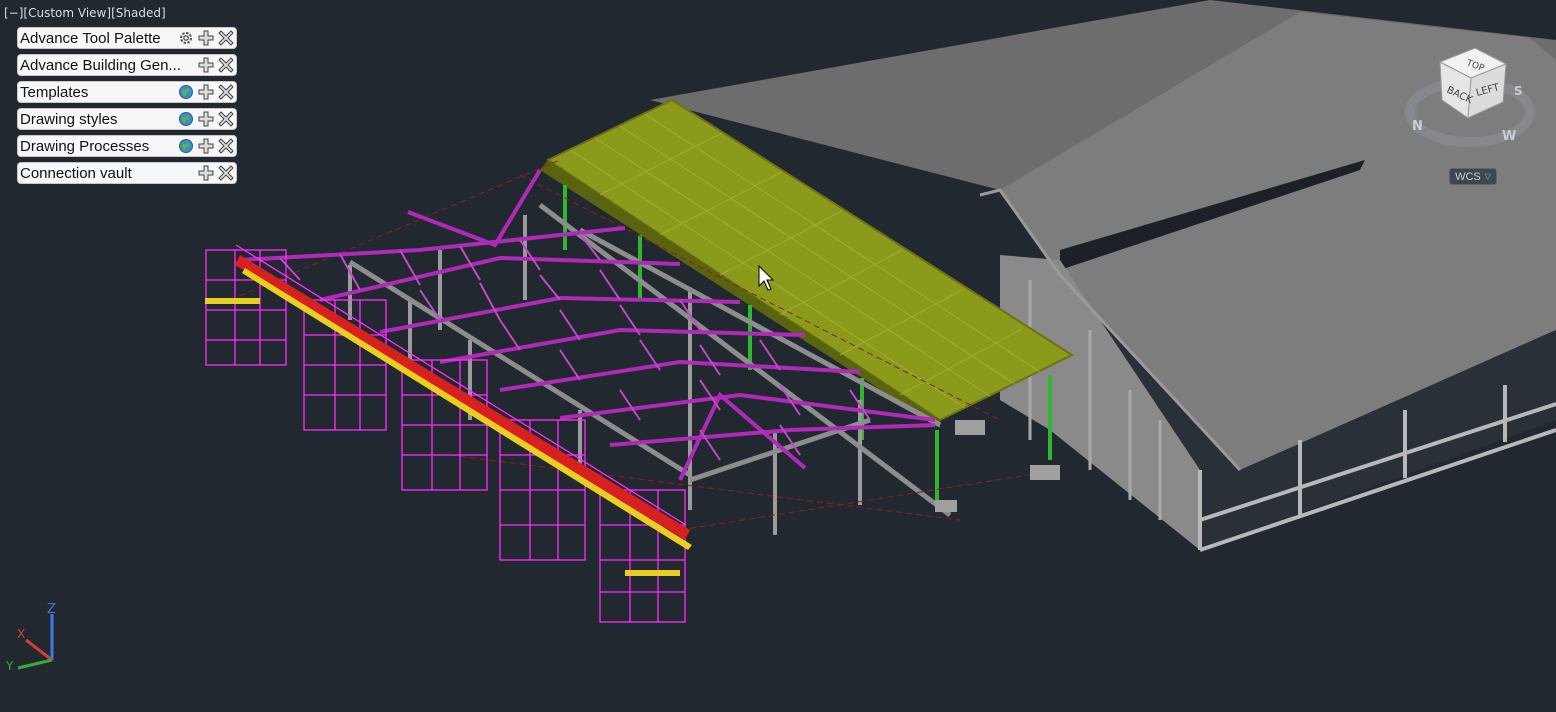 This screenshot has width=1556, height=712. I want to click on palette-drawing-processes: Drawing Processes, so click(127, 146).